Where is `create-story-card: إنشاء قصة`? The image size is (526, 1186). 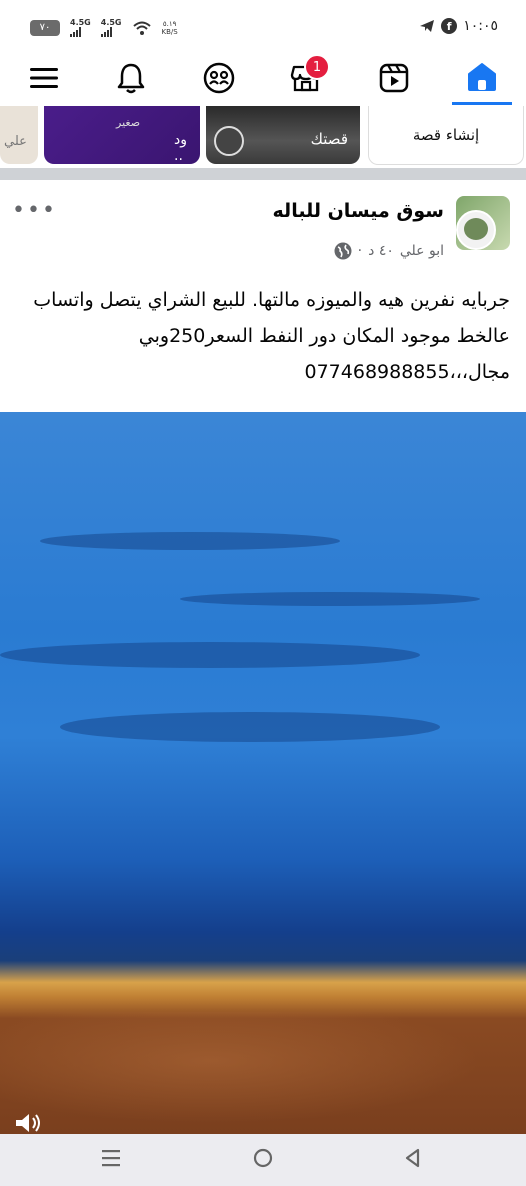 create-story-card: إنشاء قصة is located at coordinates (446, 135).